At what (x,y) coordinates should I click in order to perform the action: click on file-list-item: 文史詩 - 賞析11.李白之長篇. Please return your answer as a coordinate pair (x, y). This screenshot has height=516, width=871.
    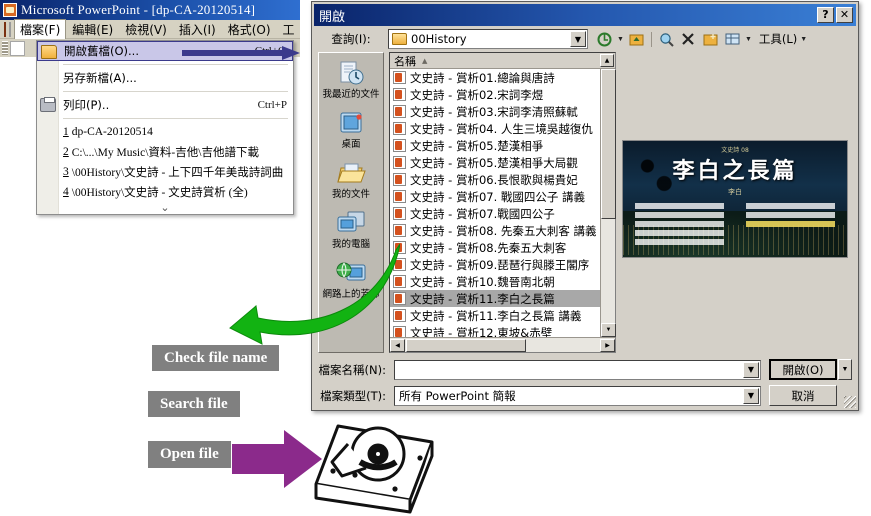
    Looking at the image, I should click on (502, 298).